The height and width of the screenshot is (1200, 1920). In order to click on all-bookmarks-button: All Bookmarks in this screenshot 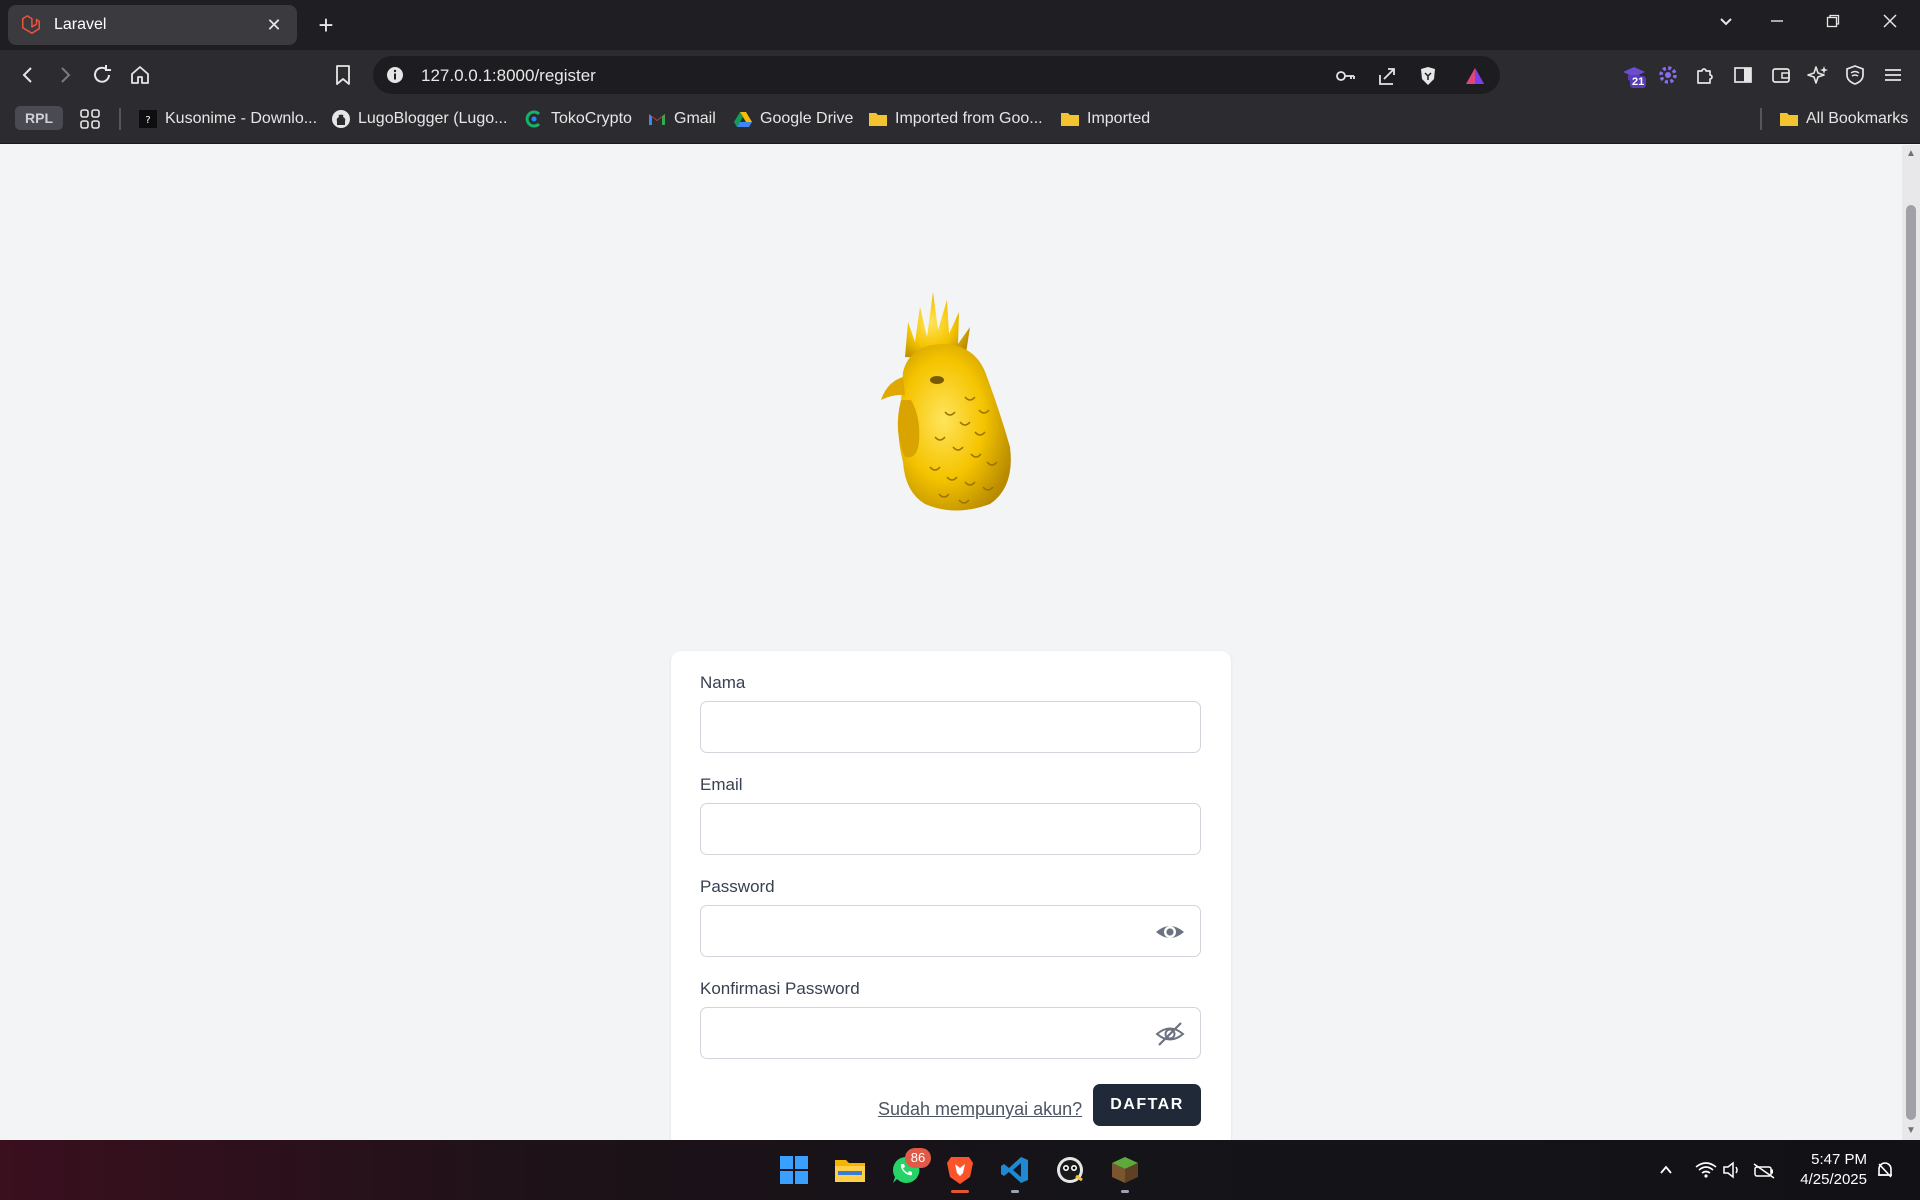, I will do `click(1843, 119)`.